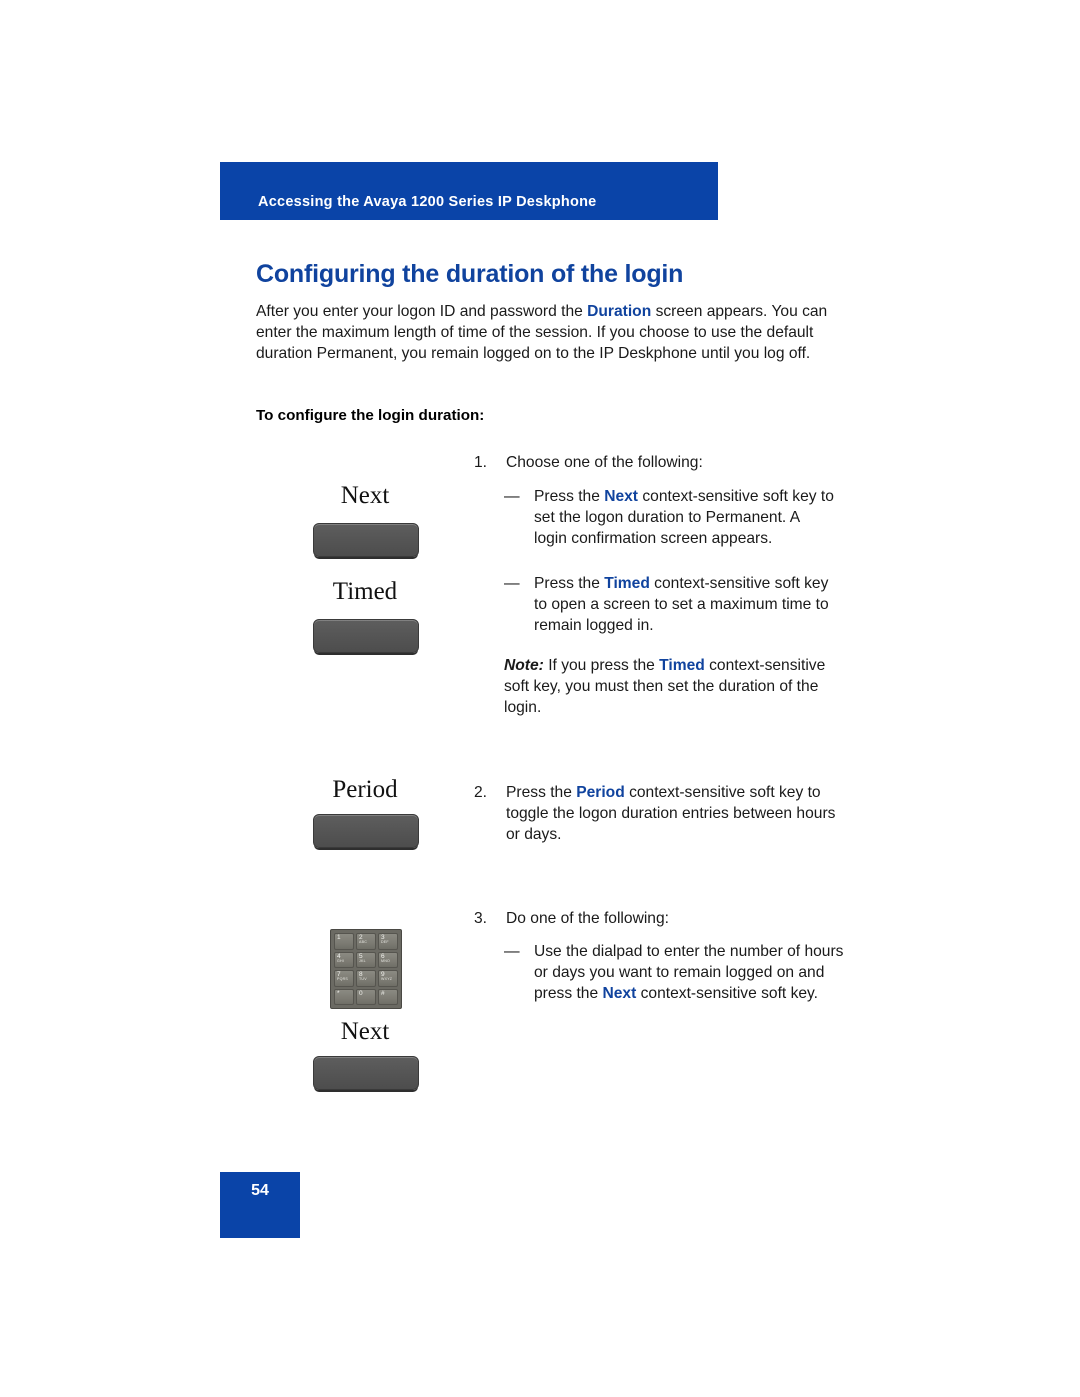  I want to click on step-1-number: 1., so click(481, 462).